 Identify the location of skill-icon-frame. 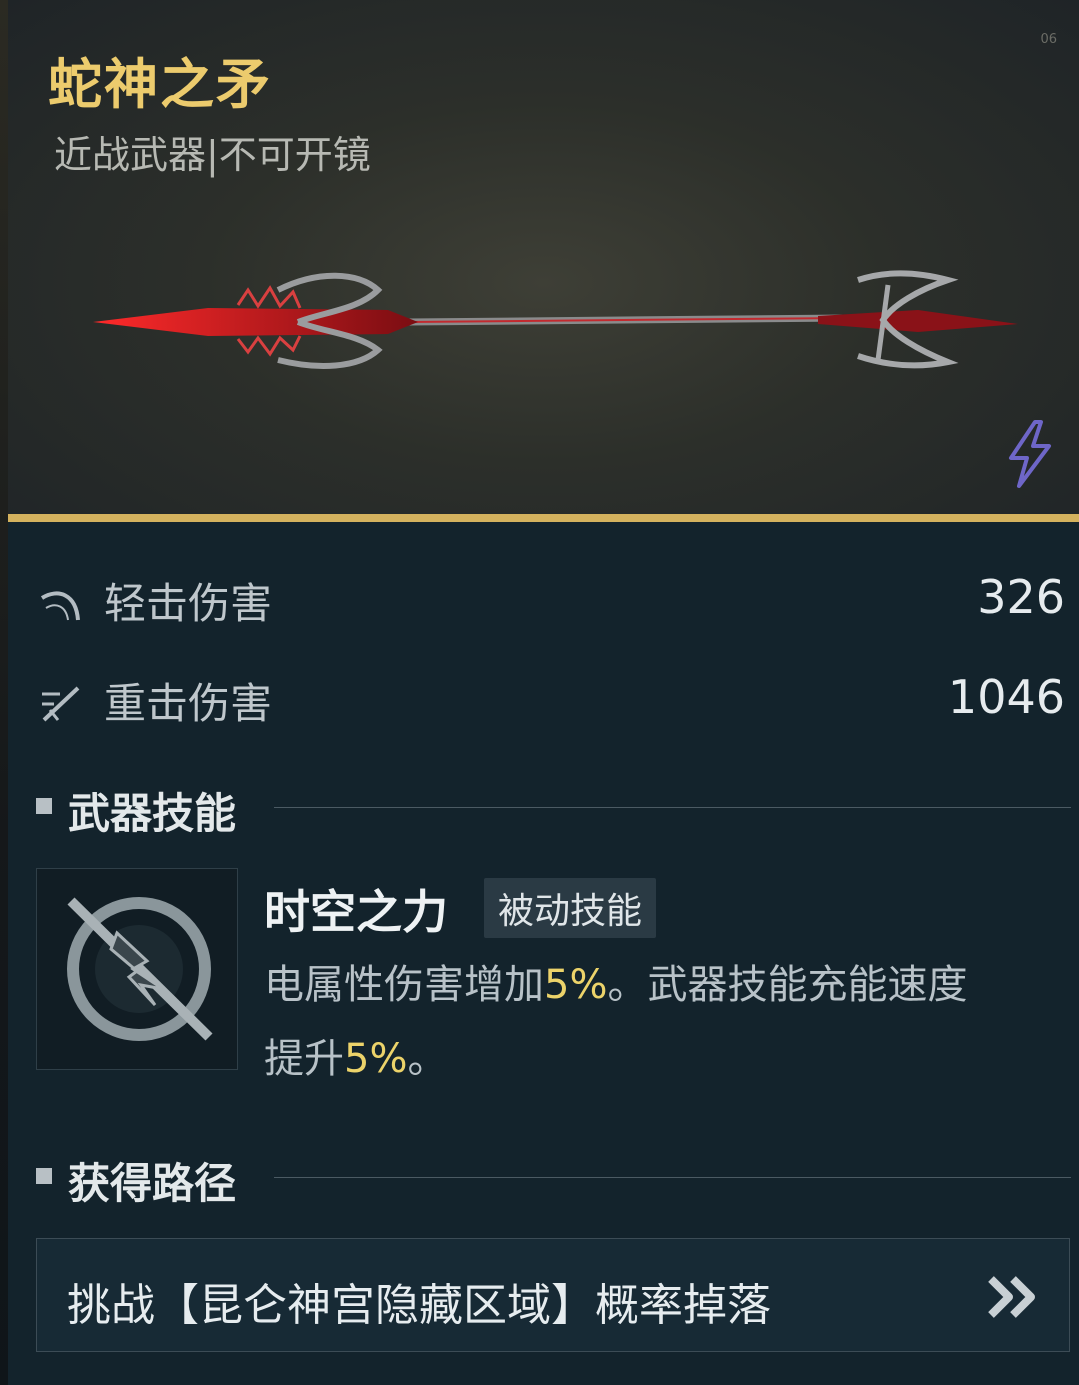
(137, 969).